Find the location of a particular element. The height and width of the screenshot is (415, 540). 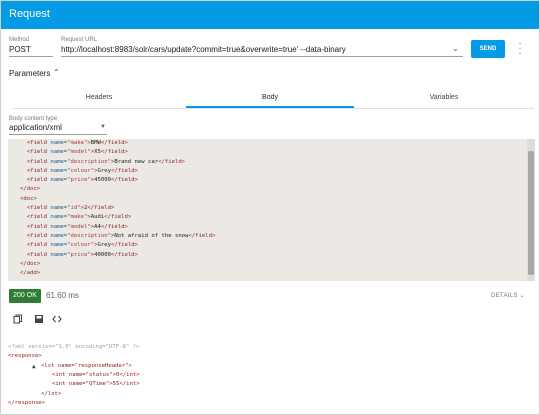

details-label: DETAILS is located at coordinates (504, 296).